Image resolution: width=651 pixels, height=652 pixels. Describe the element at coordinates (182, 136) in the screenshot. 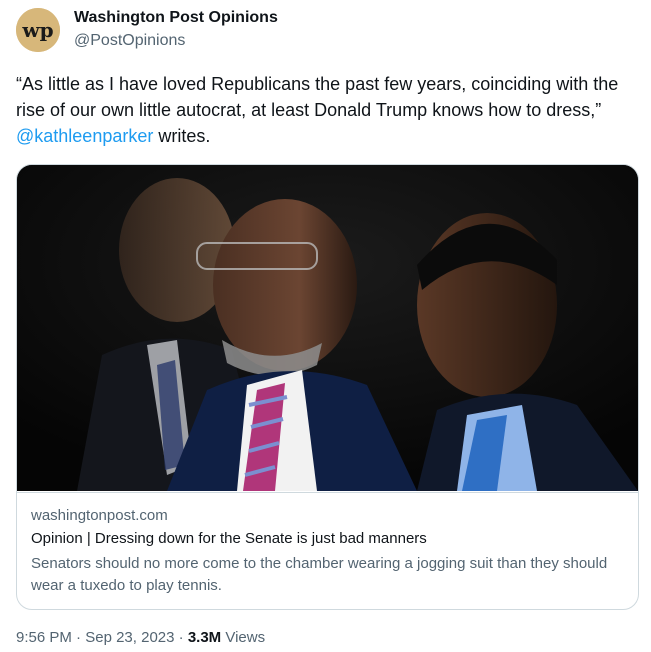

I see `tweet-text-after: writes.` at that location.